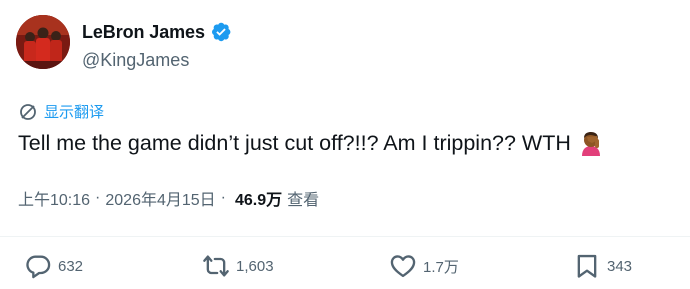 The height and width of the screenshot is (289, 690). I want to click on reply-button: 632, so click(53, 266).